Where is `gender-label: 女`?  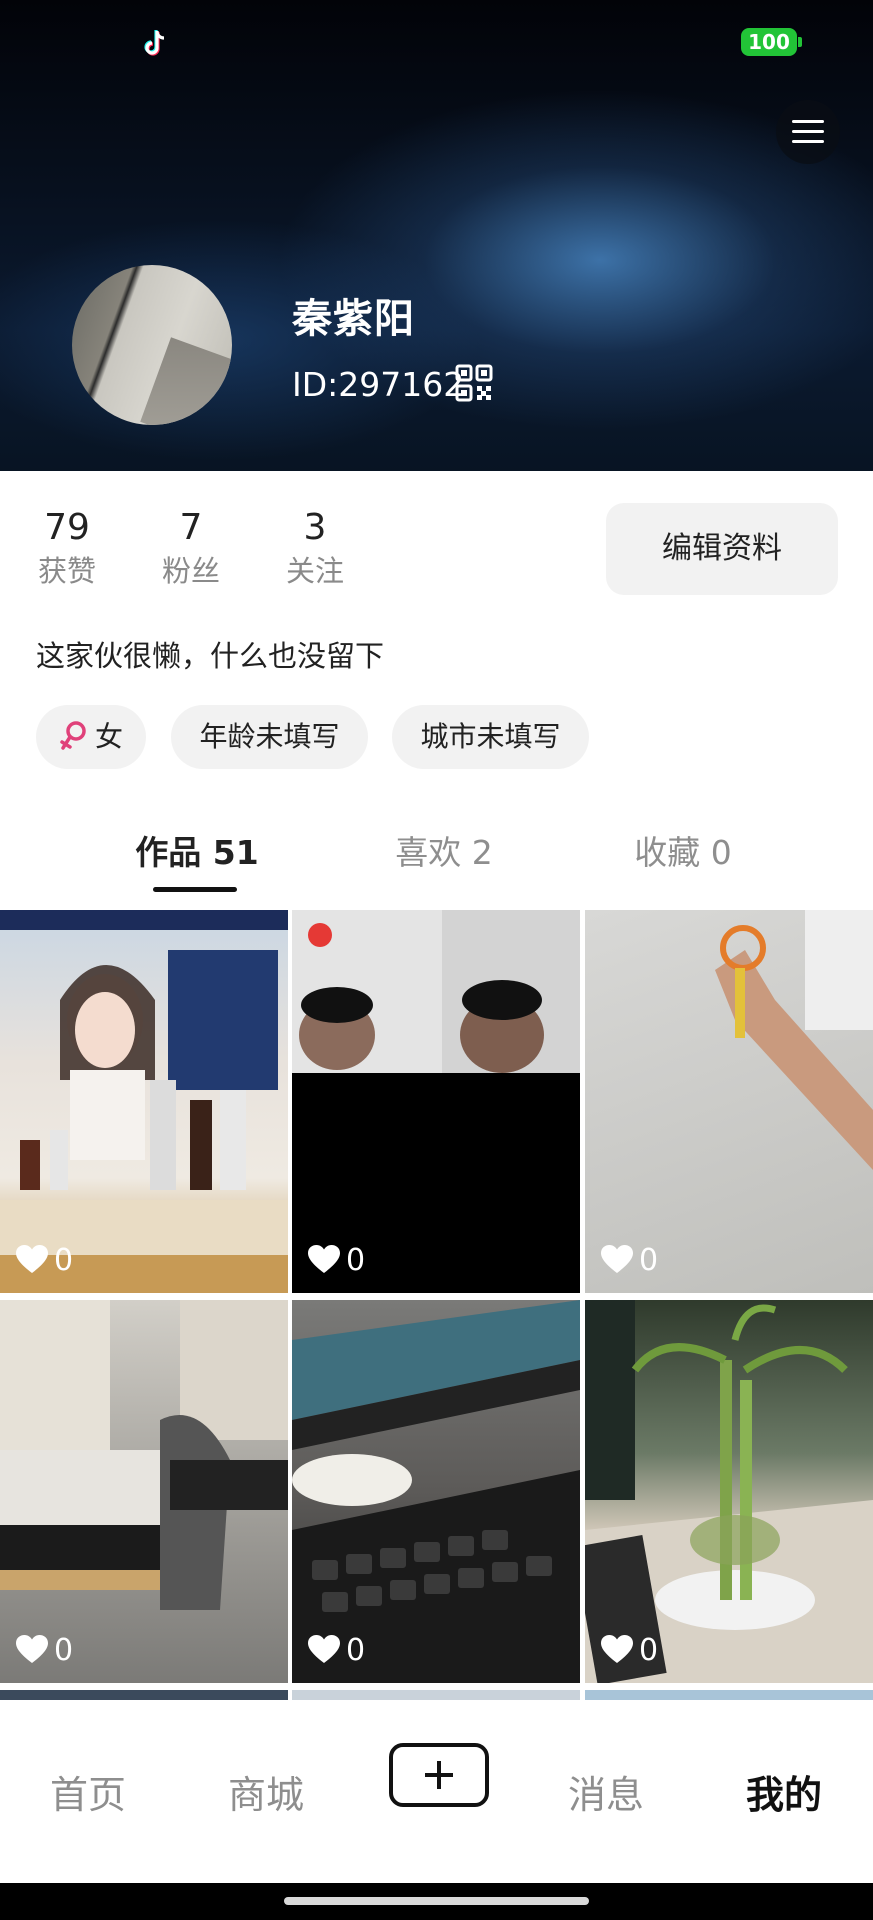 gender-label: 女 is located at coordinates (108, 736).